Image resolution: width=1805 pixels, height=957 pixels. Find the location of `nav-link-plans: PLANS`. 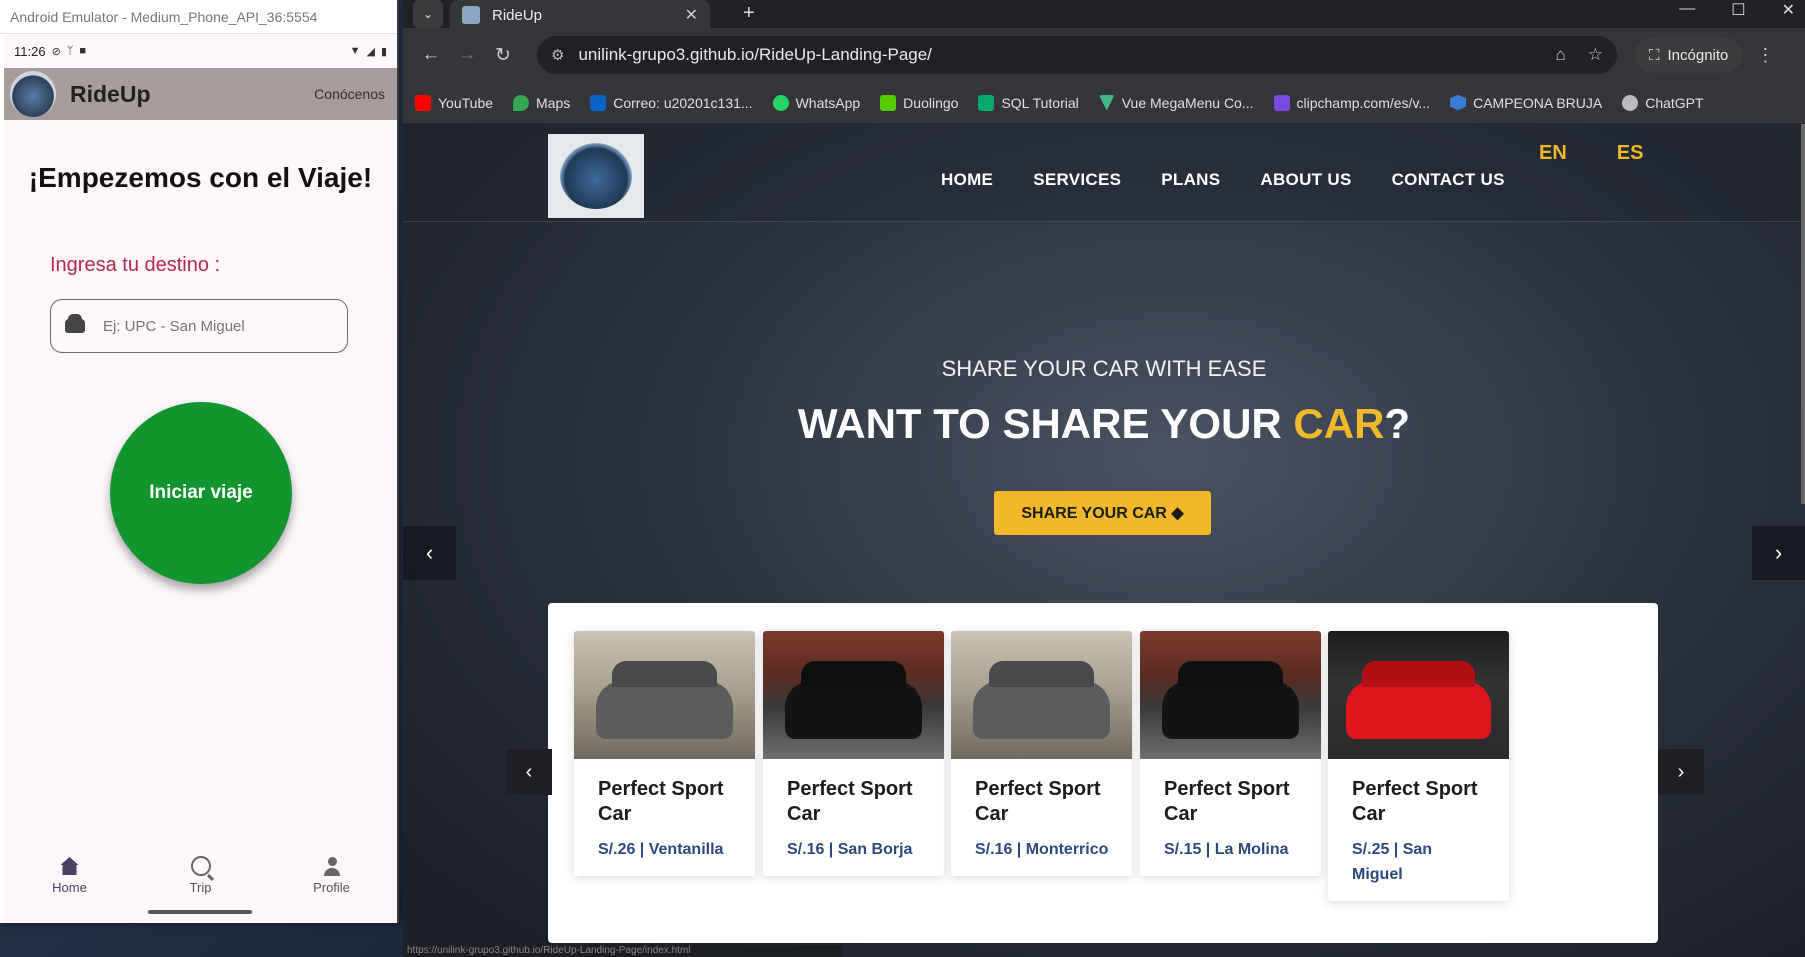

nav-link-plans: PLANS is located at coordinates (1190, 180).